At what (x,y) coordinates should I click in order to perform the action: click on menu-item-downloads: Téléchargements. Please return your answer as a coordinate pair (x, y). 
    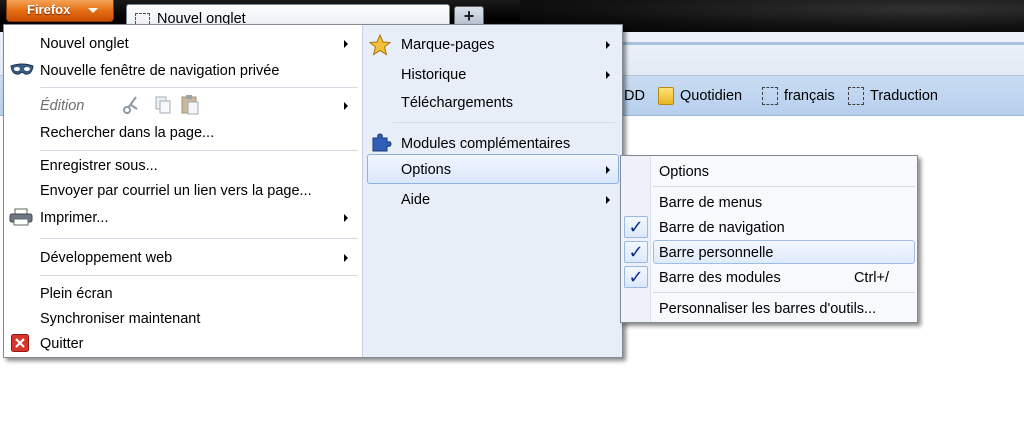
    Looking at the image, I should click on (509, 103).